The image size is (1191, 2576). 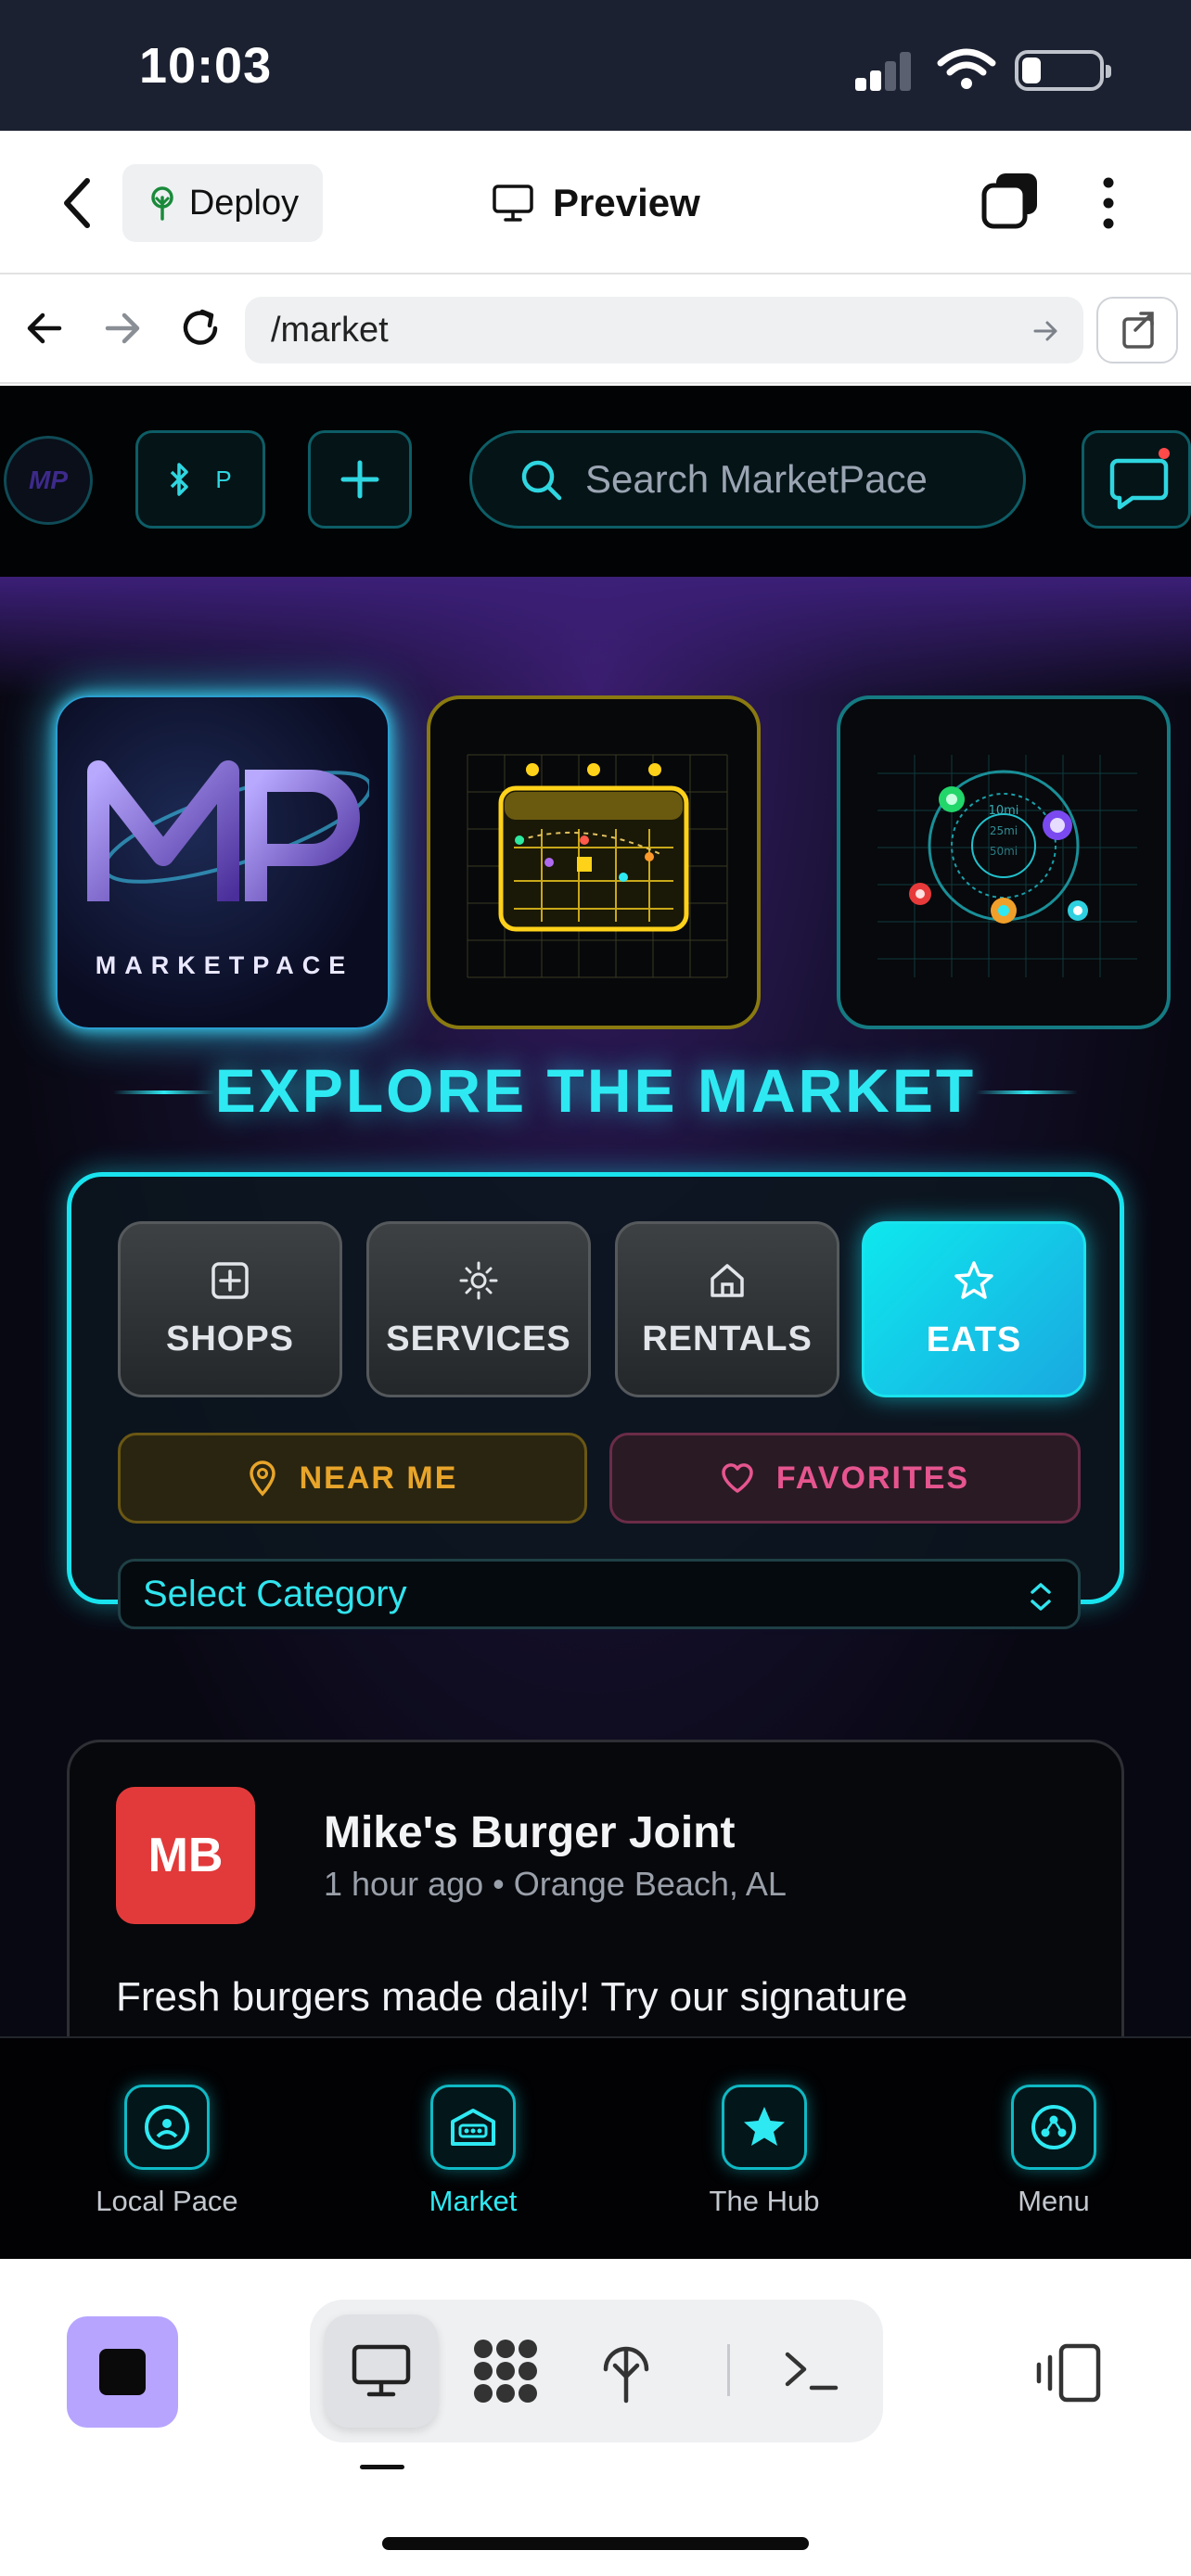 I want to click on marketpace-logo-tile: MARKETPACE, so click(x=223, y=862).